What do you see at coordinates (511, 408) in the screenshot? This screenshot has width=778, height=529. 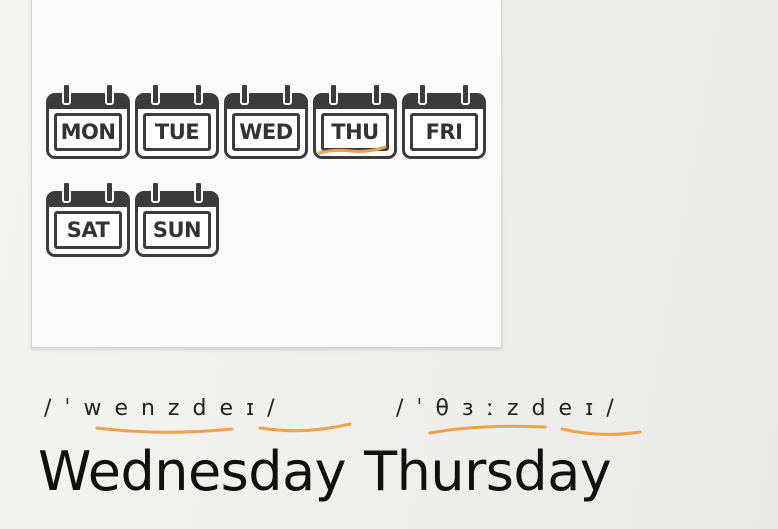 I see `ipa-thursday: /ˈθɜːzdeɪ/` at bounding box center [511, 408].